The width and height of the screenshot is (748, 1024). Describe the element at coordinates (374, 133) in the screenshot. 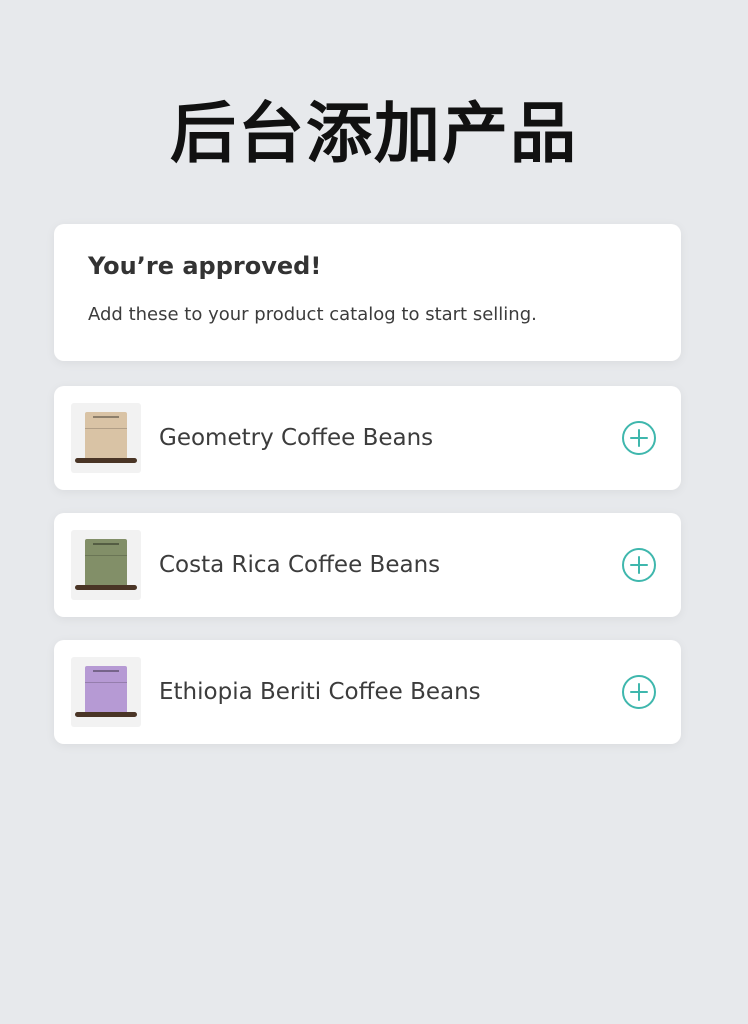

I see `page-title: 后台添加产品` at that location.